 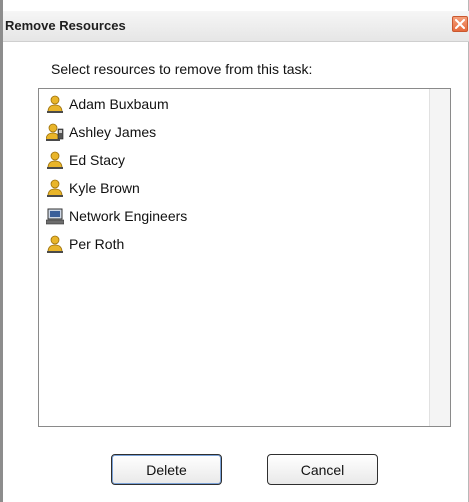 I want to click on title-bar: Remove Resources, so click(x=236, y=26).